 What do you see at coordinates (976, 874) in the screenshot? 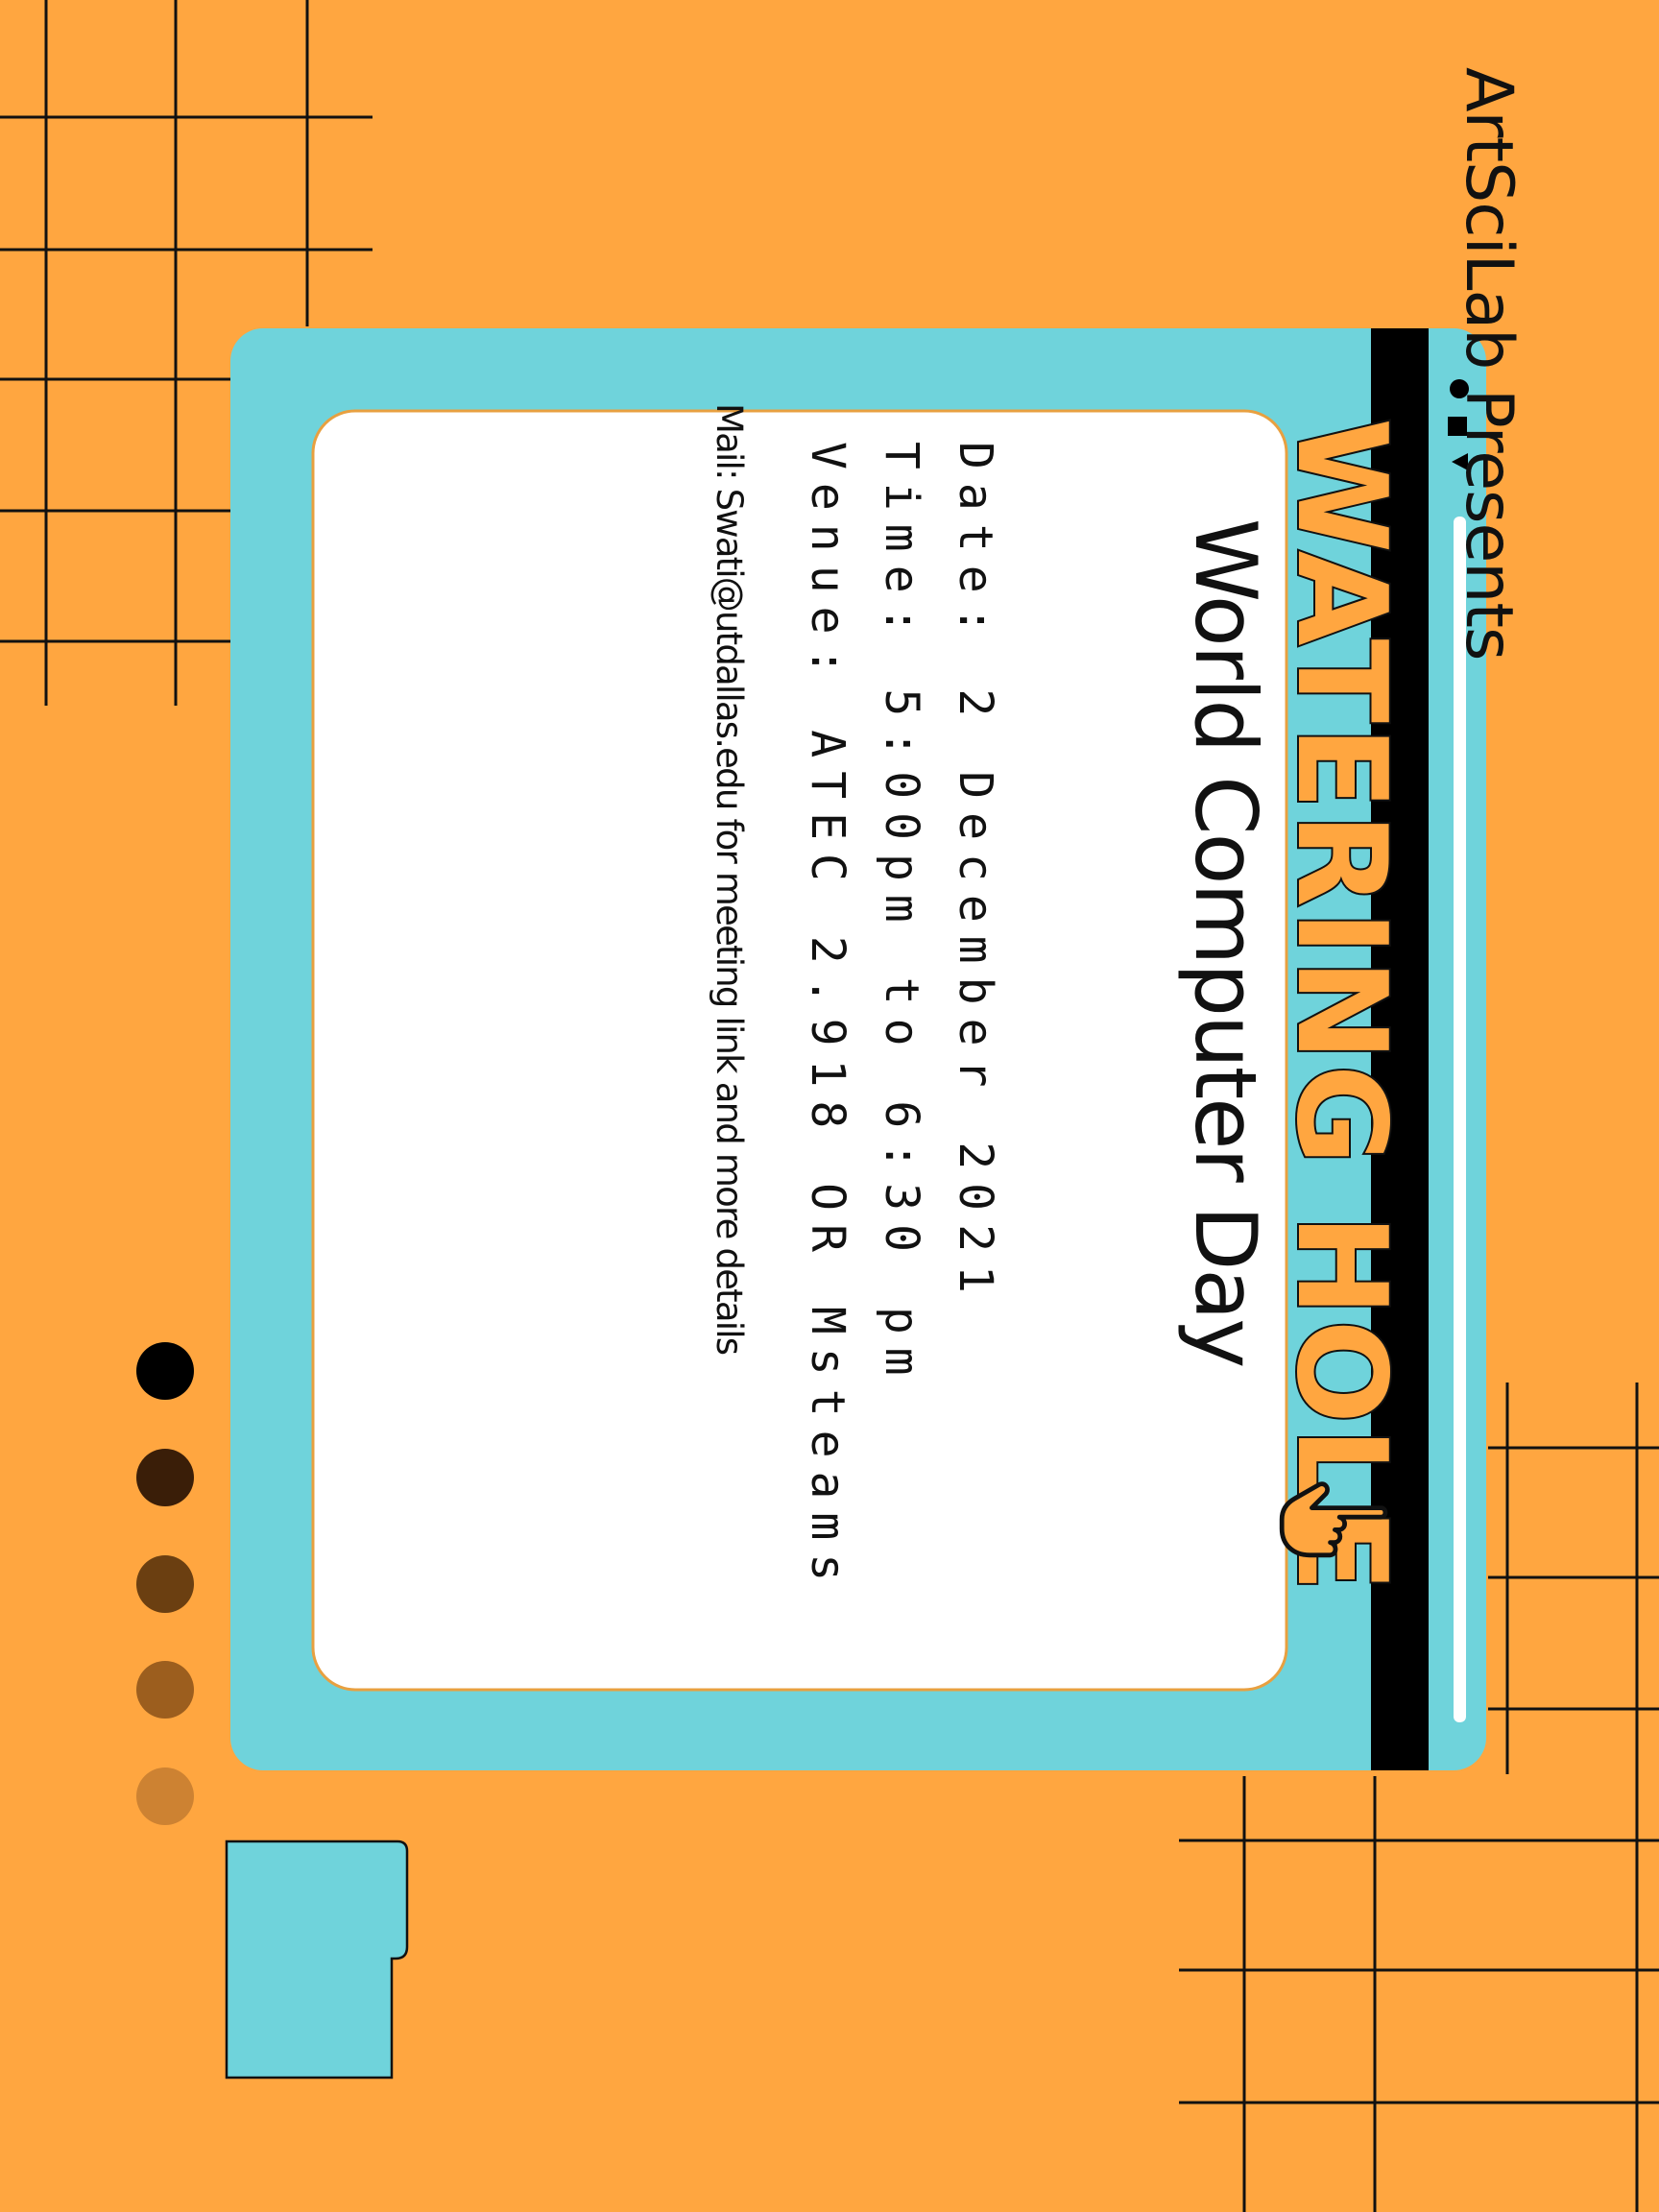
I see `event-date: Date: 2 December 2021` at bounding box center [976, 874].